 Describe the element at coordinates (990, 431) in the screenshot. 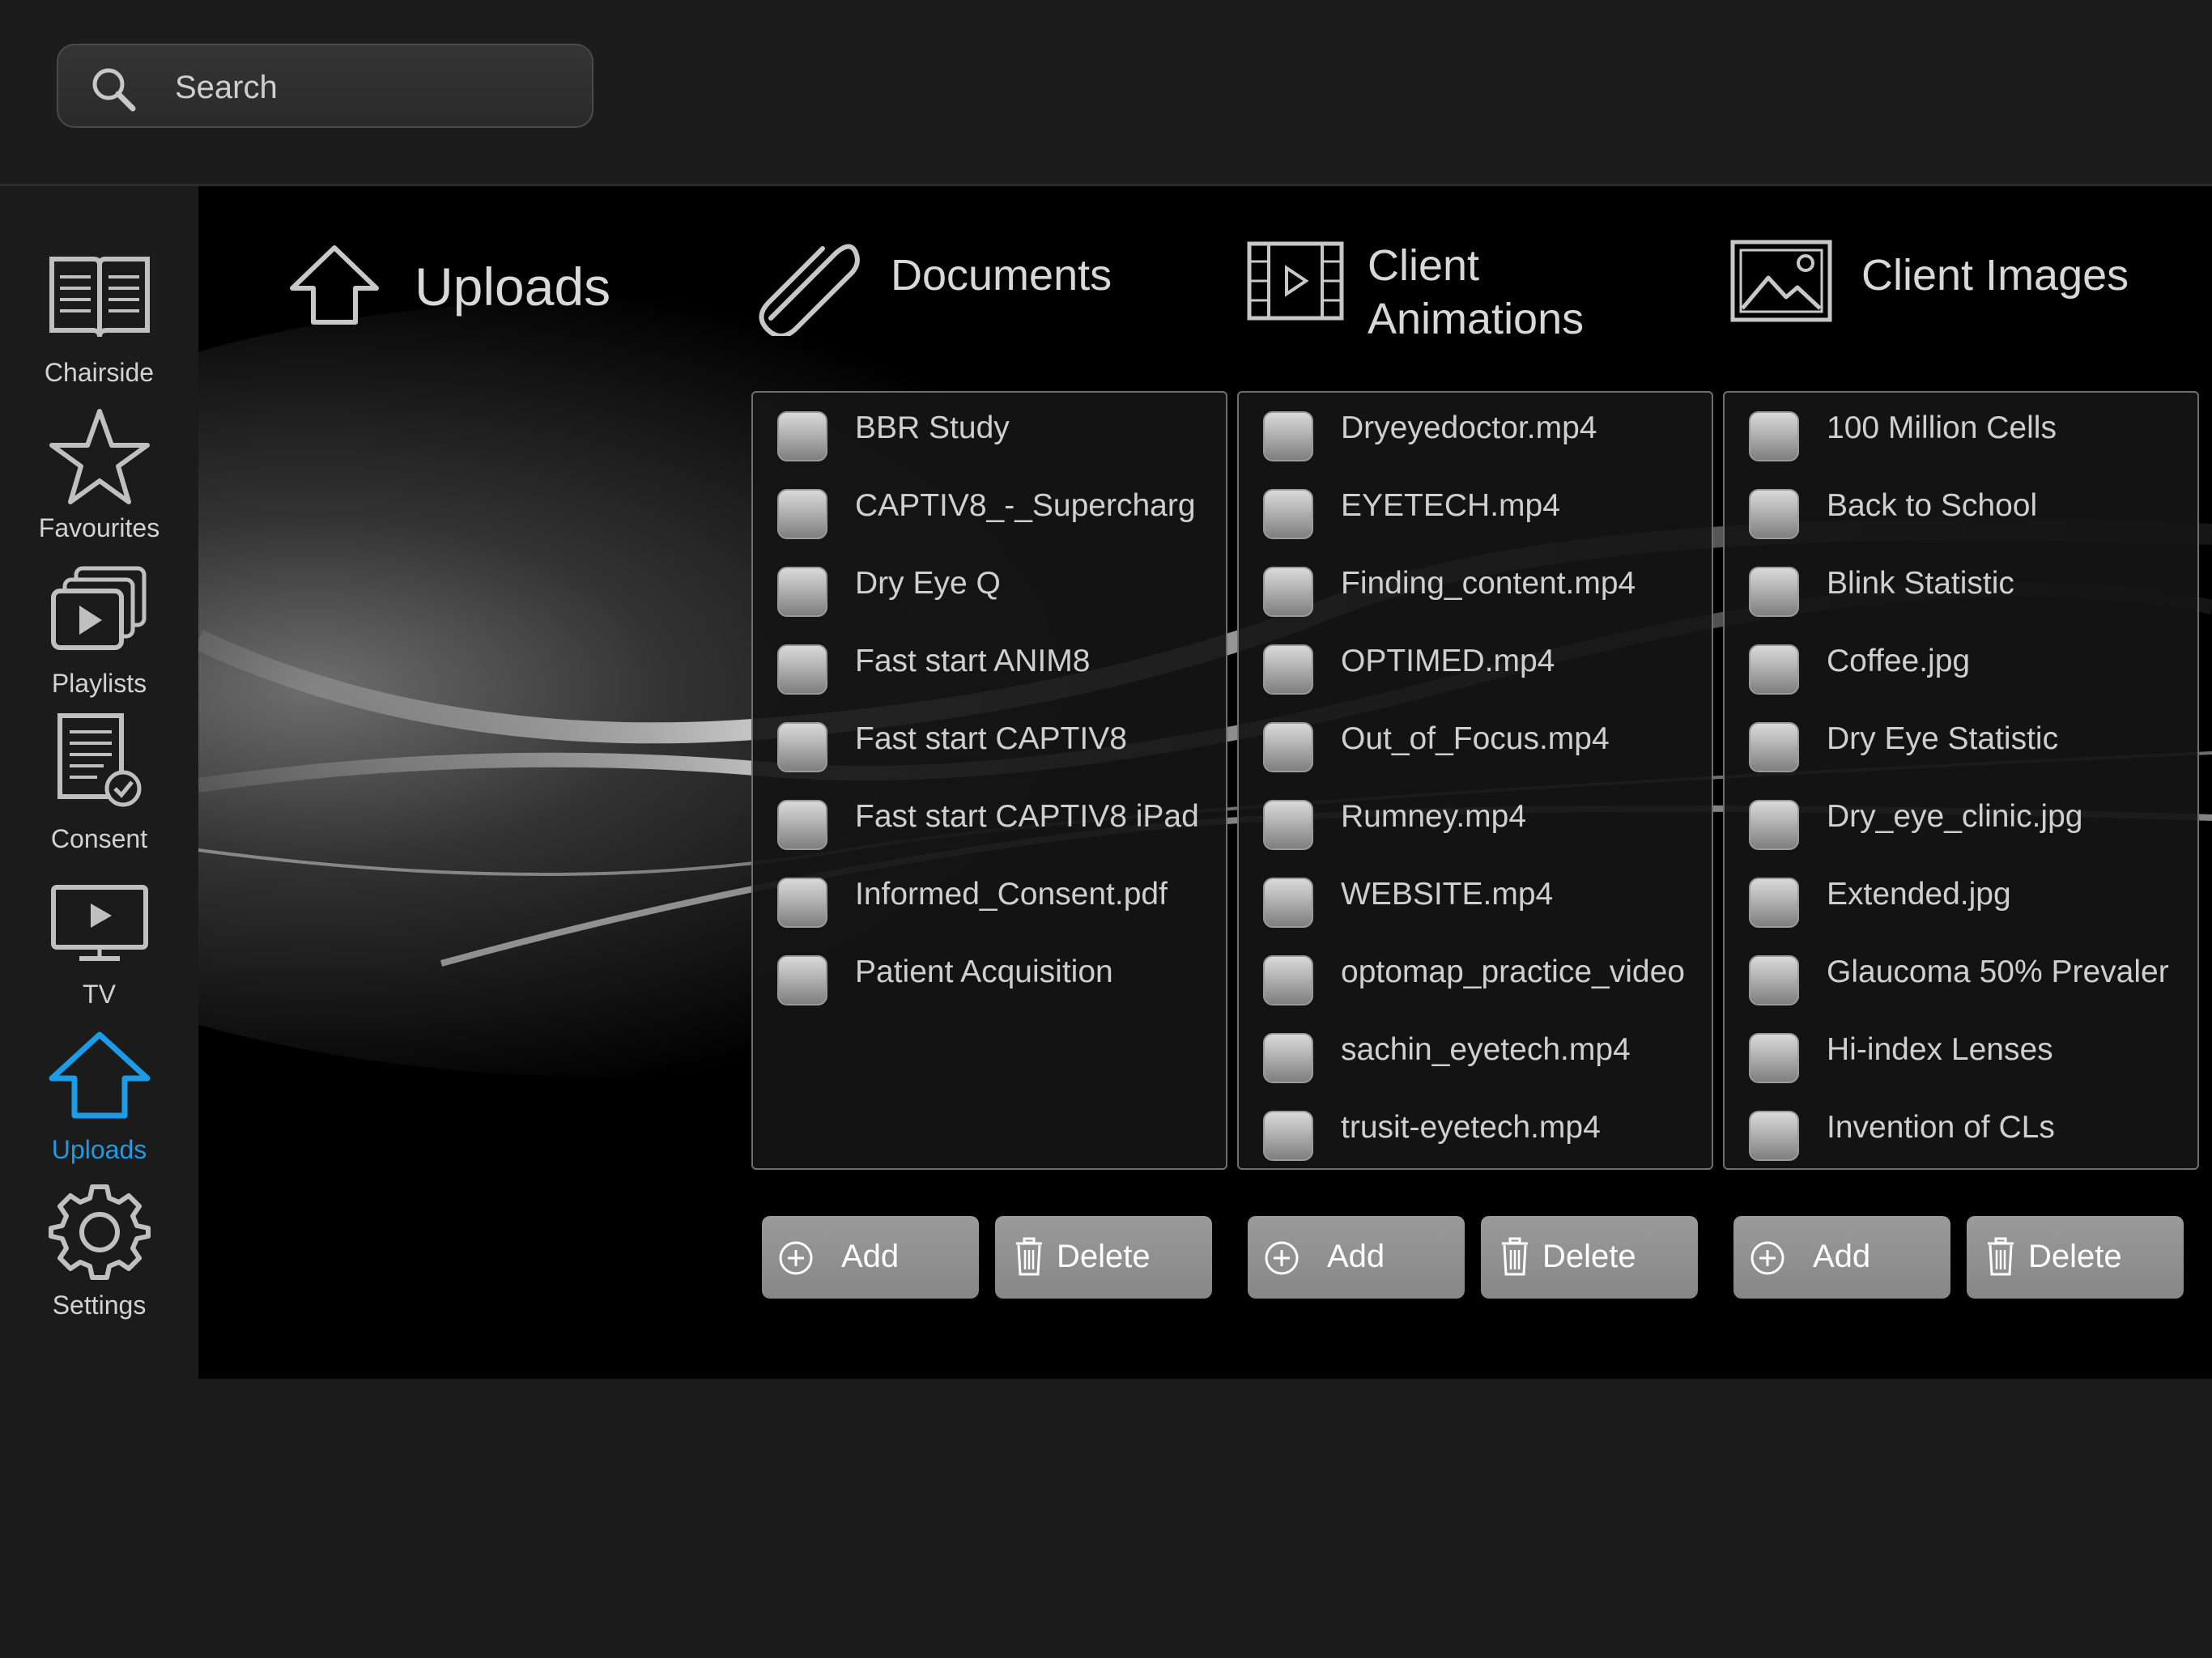

I see `list-item: BBR Study` at that location.